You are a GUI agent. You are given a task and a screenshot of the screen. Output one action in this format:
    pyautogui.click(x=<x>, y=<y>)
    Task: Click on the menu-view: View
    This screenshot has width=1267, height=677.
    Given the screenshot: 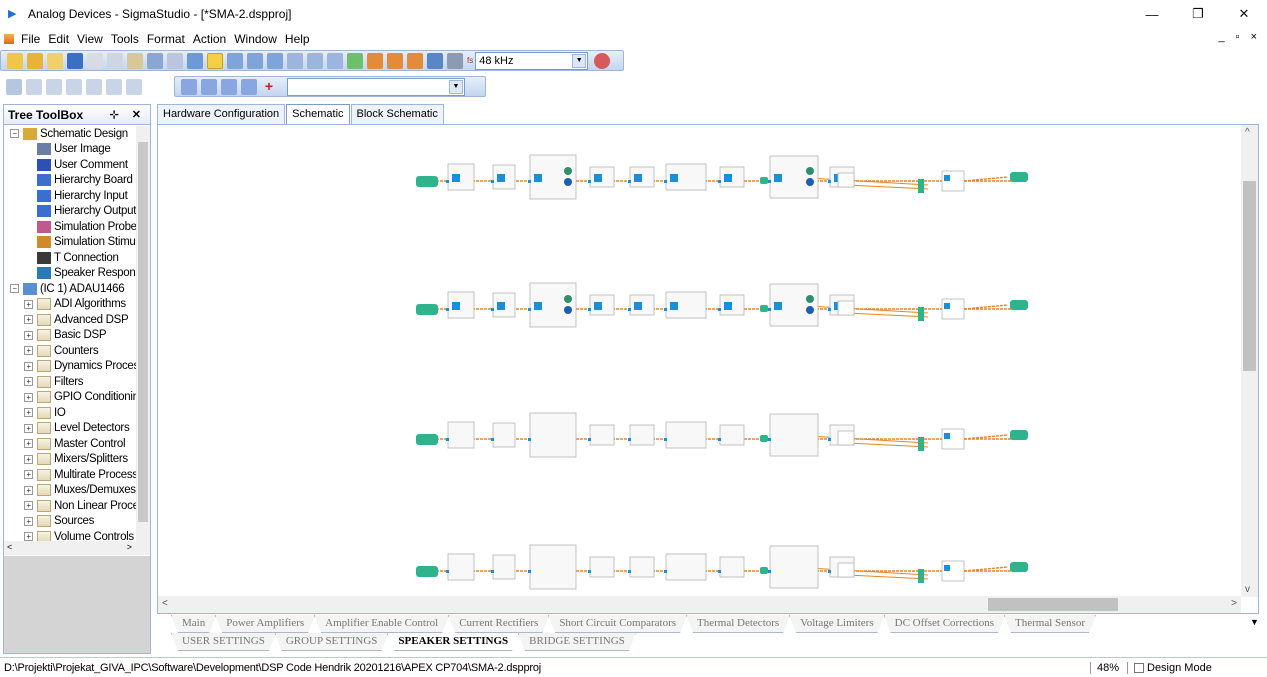 What is the action you would take?
    pyautogui.click(x=90, y=39)
    